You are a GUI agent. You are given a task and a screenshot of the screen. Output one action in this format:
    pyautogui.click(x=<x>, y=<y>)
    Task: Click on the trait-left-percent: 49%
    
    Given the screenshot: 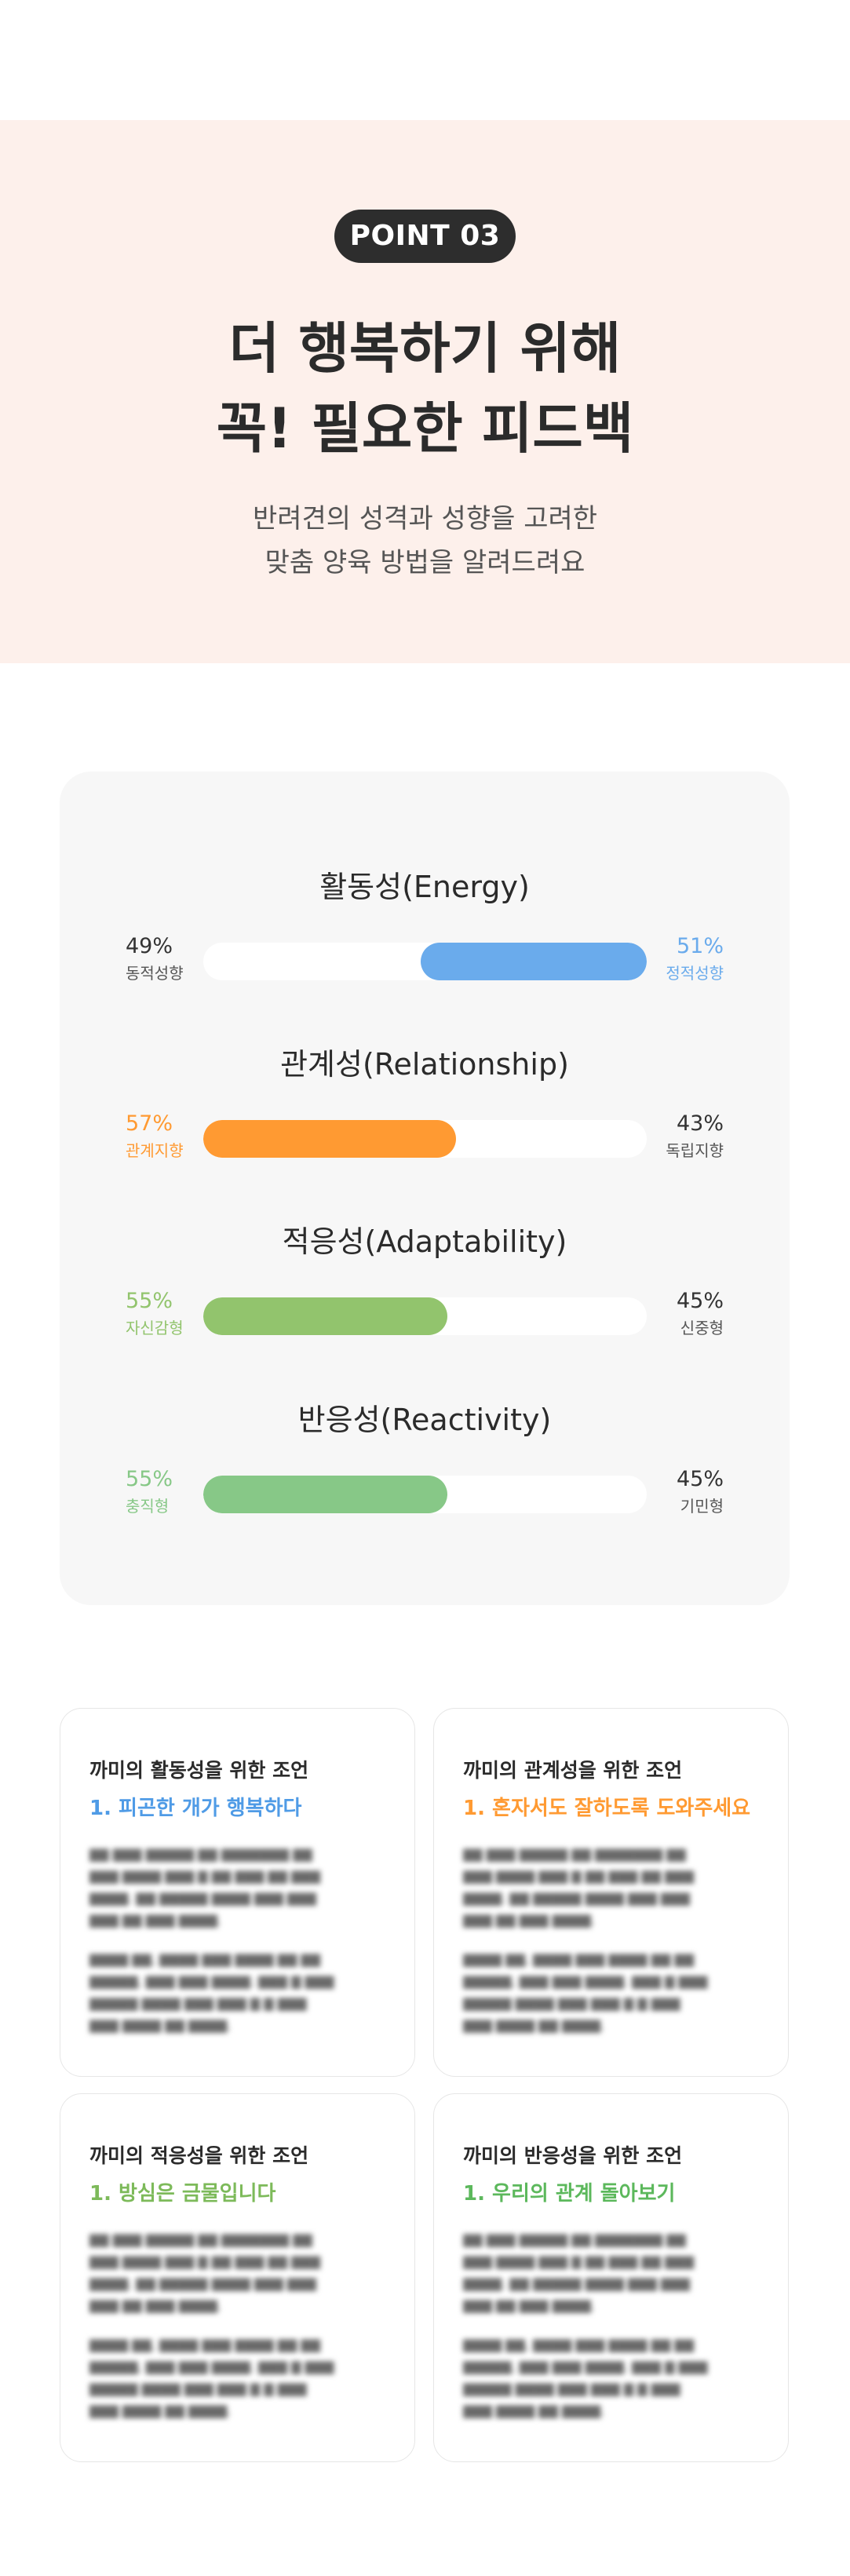 What is the action you would take?
    pyautogui.click(x=149, y=946)
    